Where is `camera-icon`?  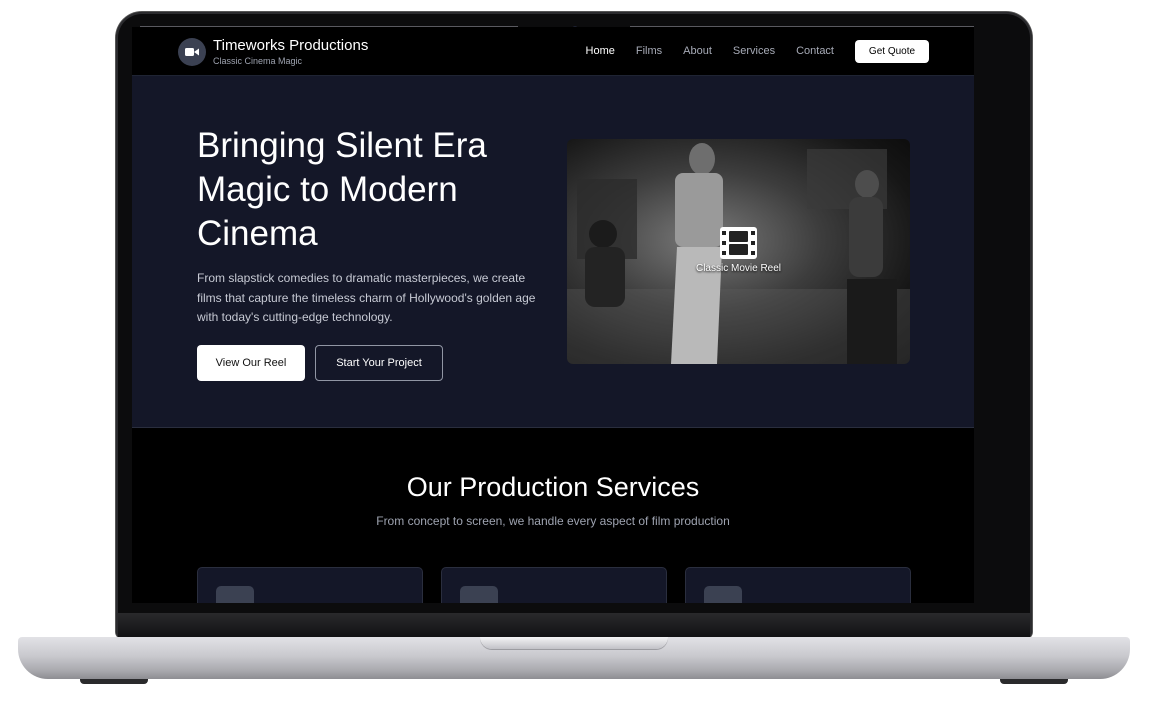 camera-icon is located at coordinates (235, 594).